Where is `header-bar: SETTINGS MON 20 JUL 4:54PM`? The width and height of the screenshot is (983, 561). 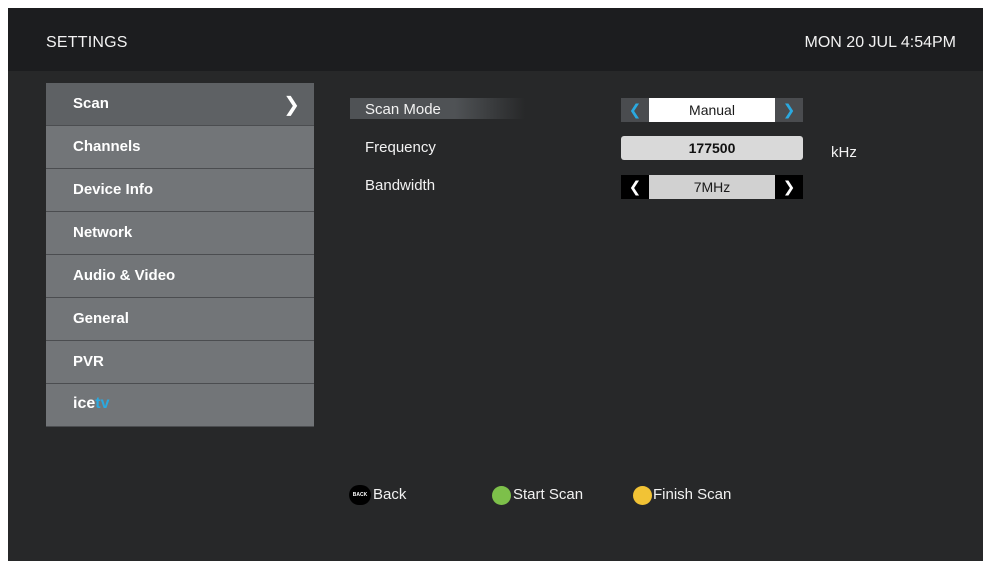
header-bar: SETTINGS MON 20 JUL 4:54PM is located at coordinates (495, 39).